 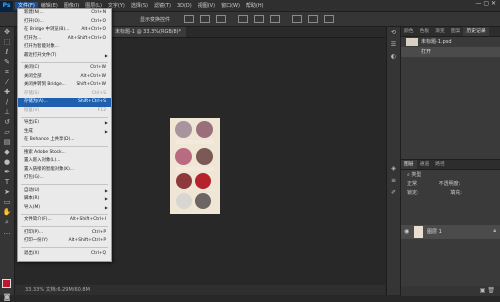 I want to click on zoom-tool-icon: ⌕, so click(x=7, y=222).